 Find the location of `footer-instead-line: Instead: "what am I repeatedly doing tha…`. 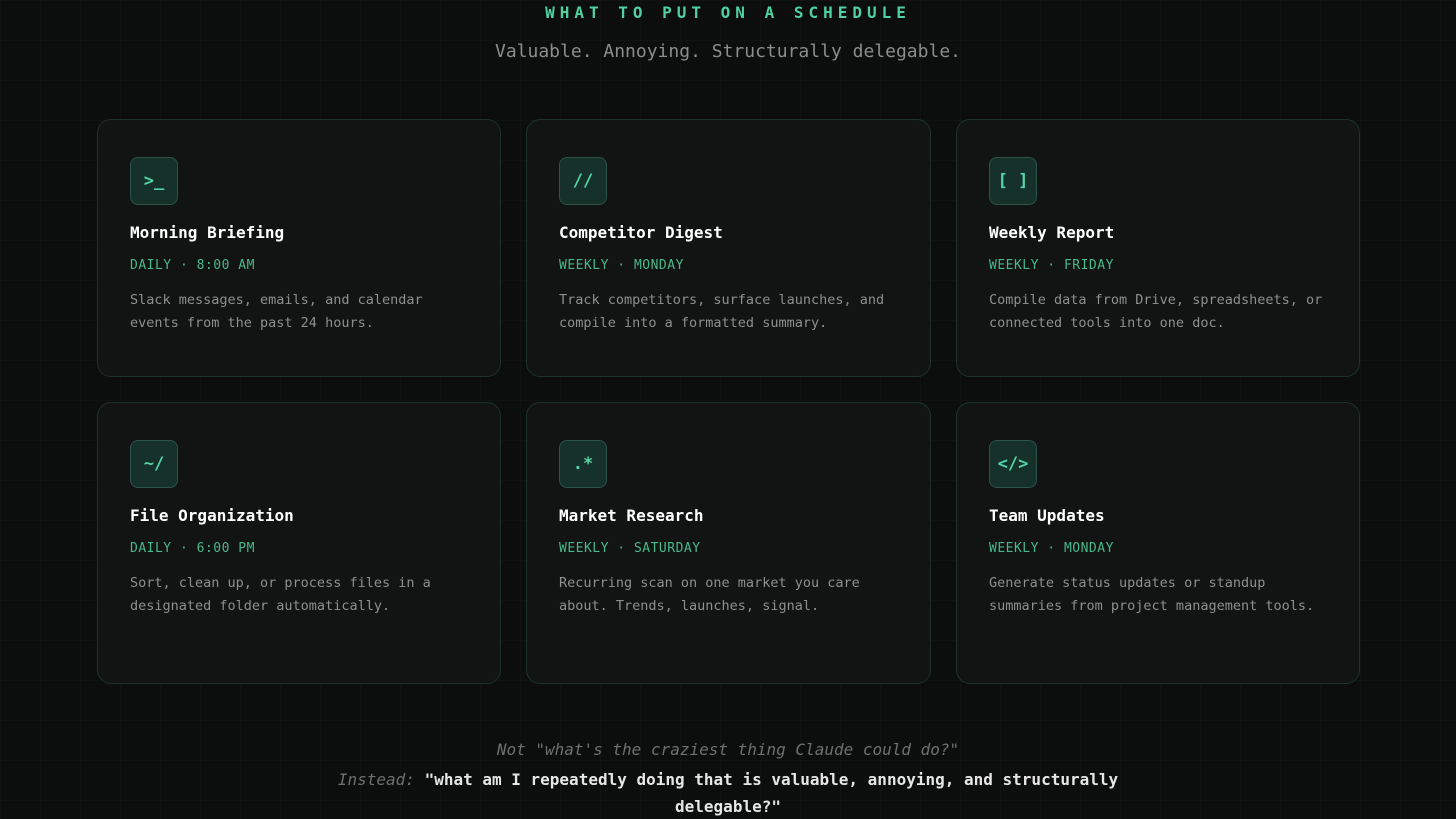

footer-instead-line: Instead: "what am I repeatedly doing tha… is located at coordinates (728, 792).